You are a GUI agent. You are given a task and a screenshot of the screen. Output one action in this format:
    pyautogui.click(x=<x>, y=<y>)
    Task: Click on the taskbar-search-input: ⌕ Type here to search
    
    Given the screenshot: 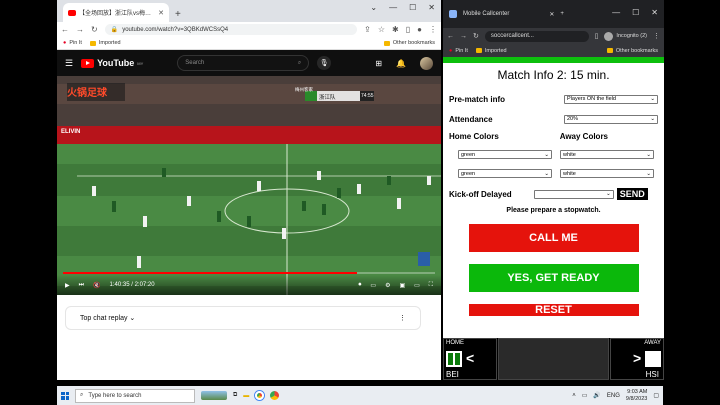 What is the action you would take?
    pyautogui.click(x=135, y=395)
    